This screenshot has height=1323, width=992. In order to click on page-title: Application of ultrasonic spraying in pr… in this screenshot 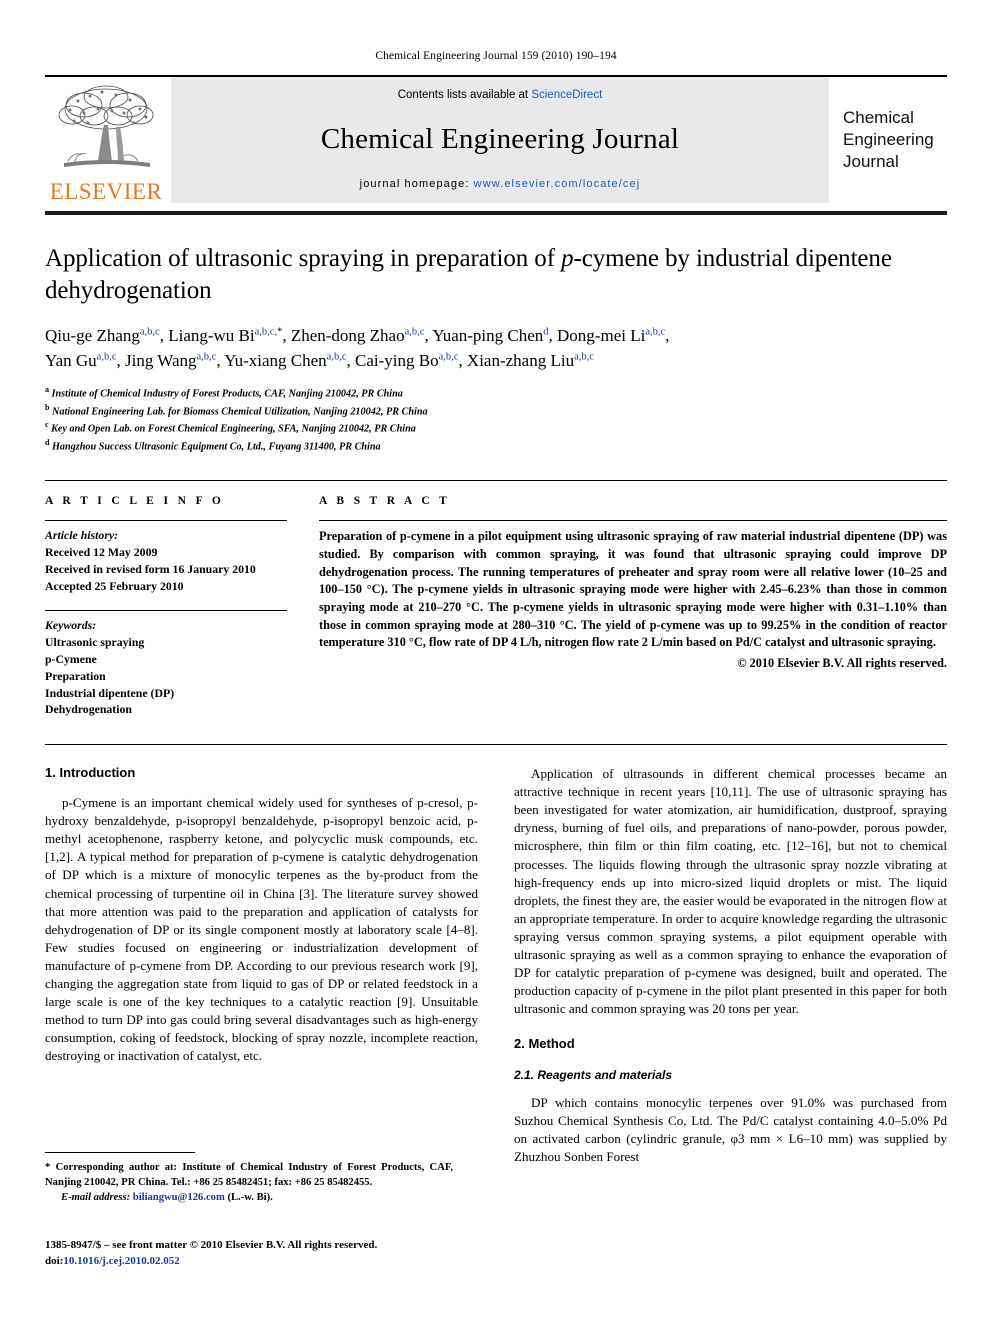, I will do `click(468, 274)`.